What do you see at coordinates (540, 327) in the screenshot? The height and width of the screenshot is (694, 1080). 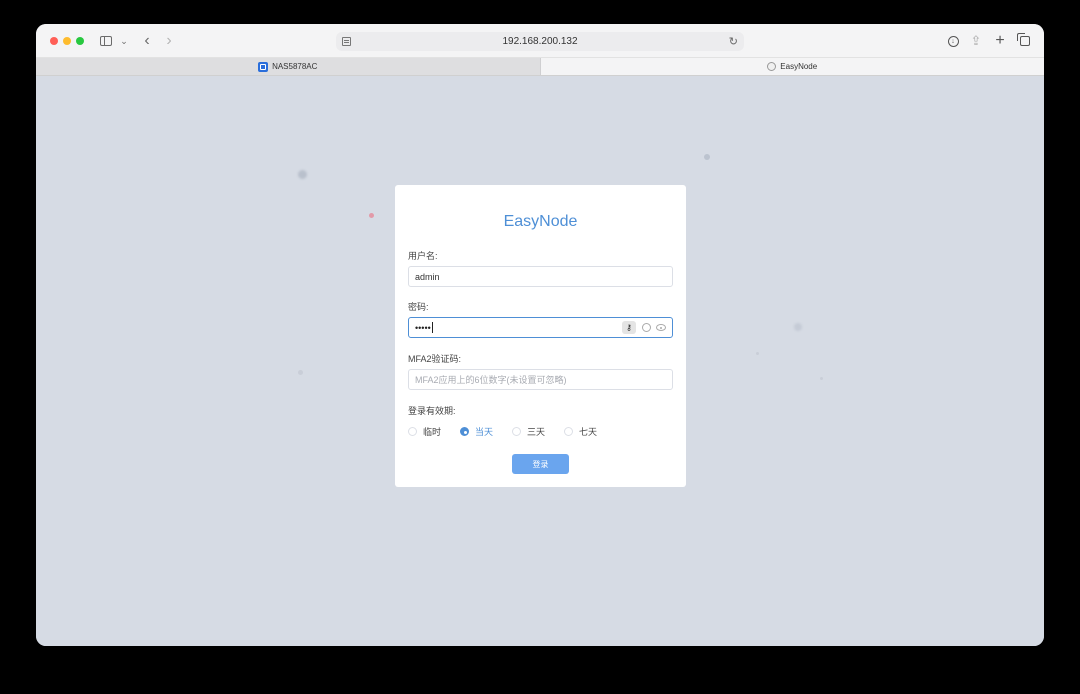 I see `password-input: ••••• ⚷` at bounding box center [540, 327].